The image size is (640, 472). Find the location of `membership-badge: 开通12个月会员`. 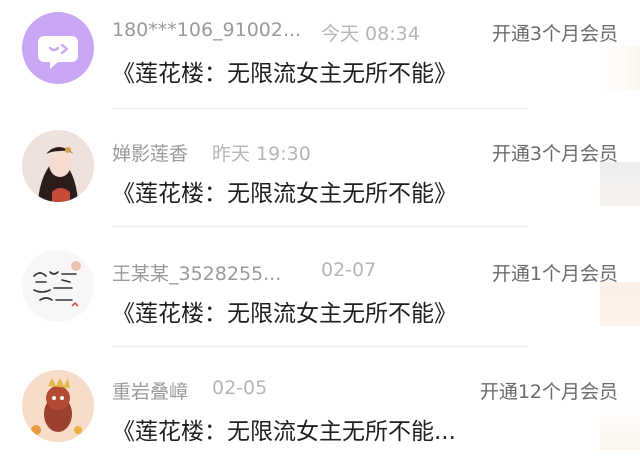

membership-badge: 开通12个月会员 is located at coordinates (548, 392).